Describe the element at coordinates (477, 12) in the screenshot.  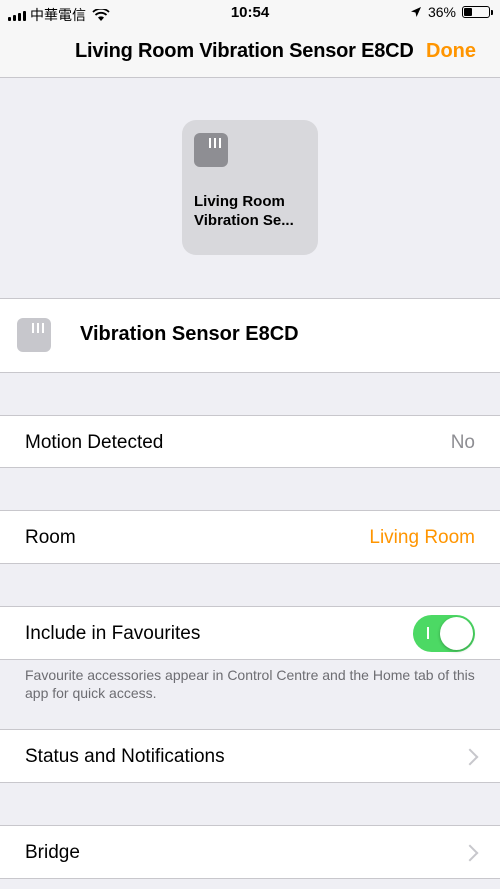
I see `battery-icon` at that location.